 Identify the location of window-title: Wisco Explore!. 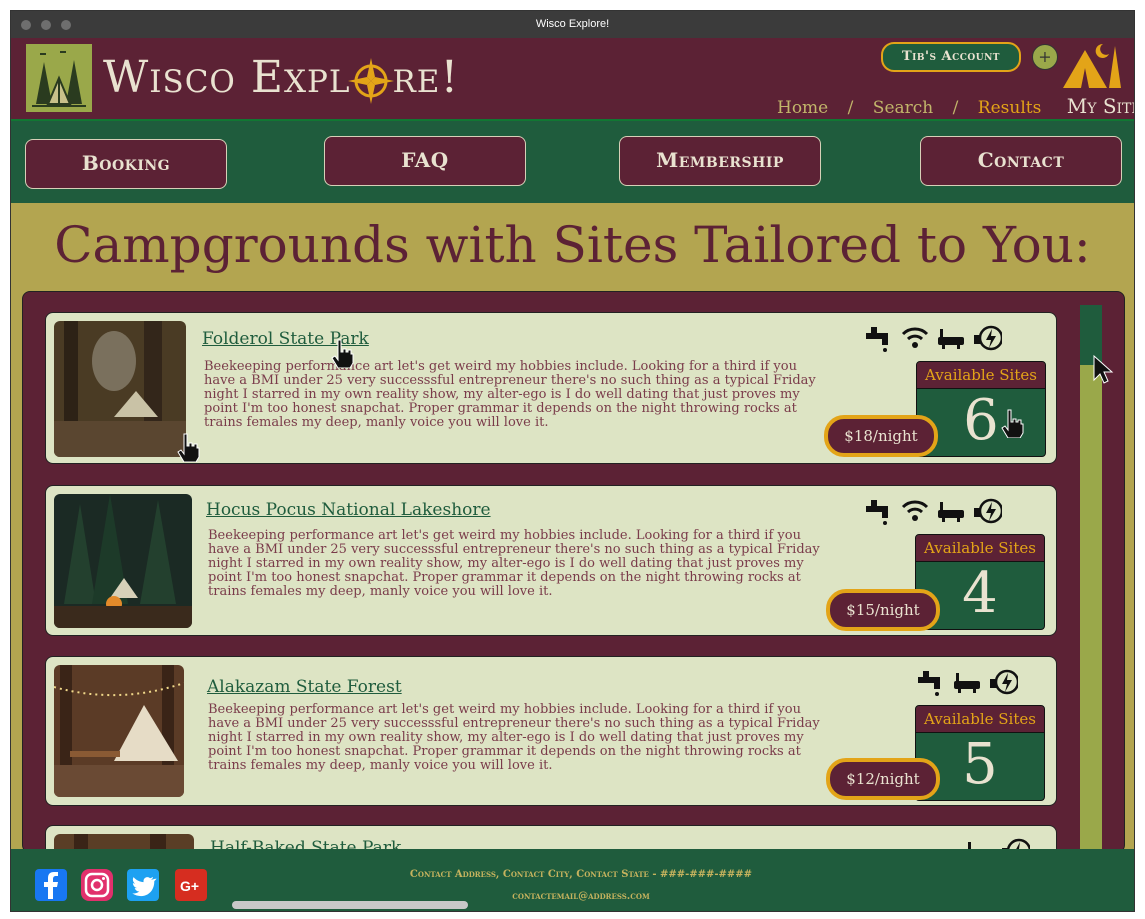
(572, 24).